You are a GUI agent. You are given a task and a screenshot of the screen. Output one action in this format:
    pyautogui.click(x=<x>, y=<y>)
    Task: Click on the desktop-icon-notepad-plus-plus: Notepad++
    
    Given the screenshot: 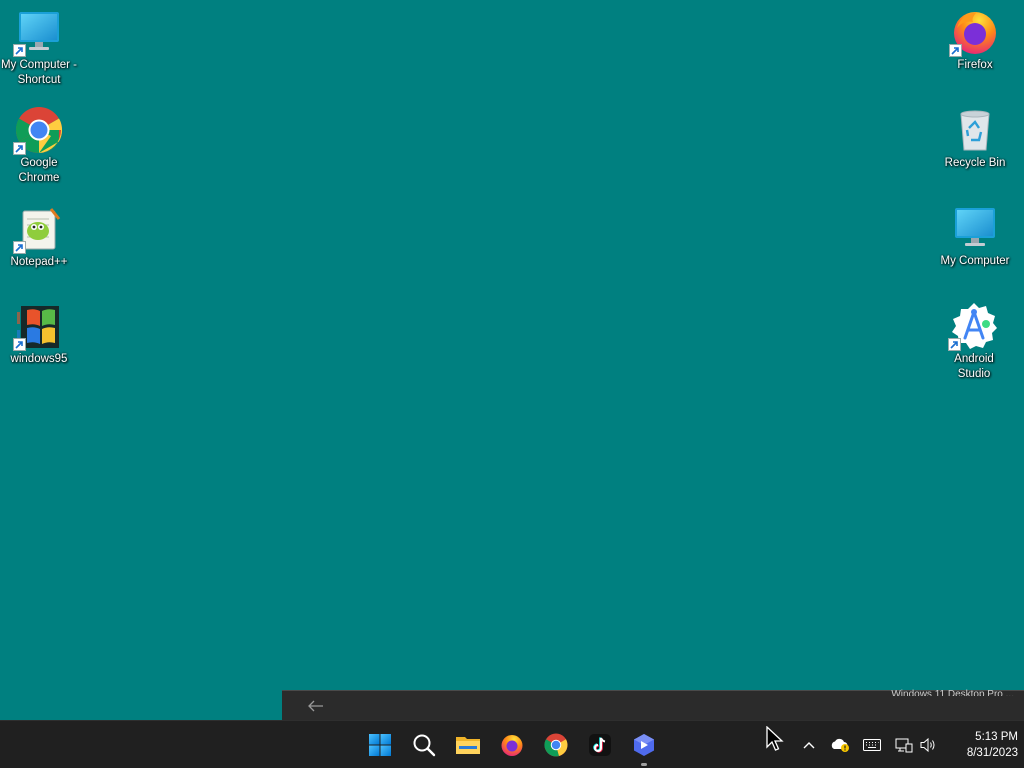 What is the action you would take?
    pyautogui.click(x=39, y=237)
    